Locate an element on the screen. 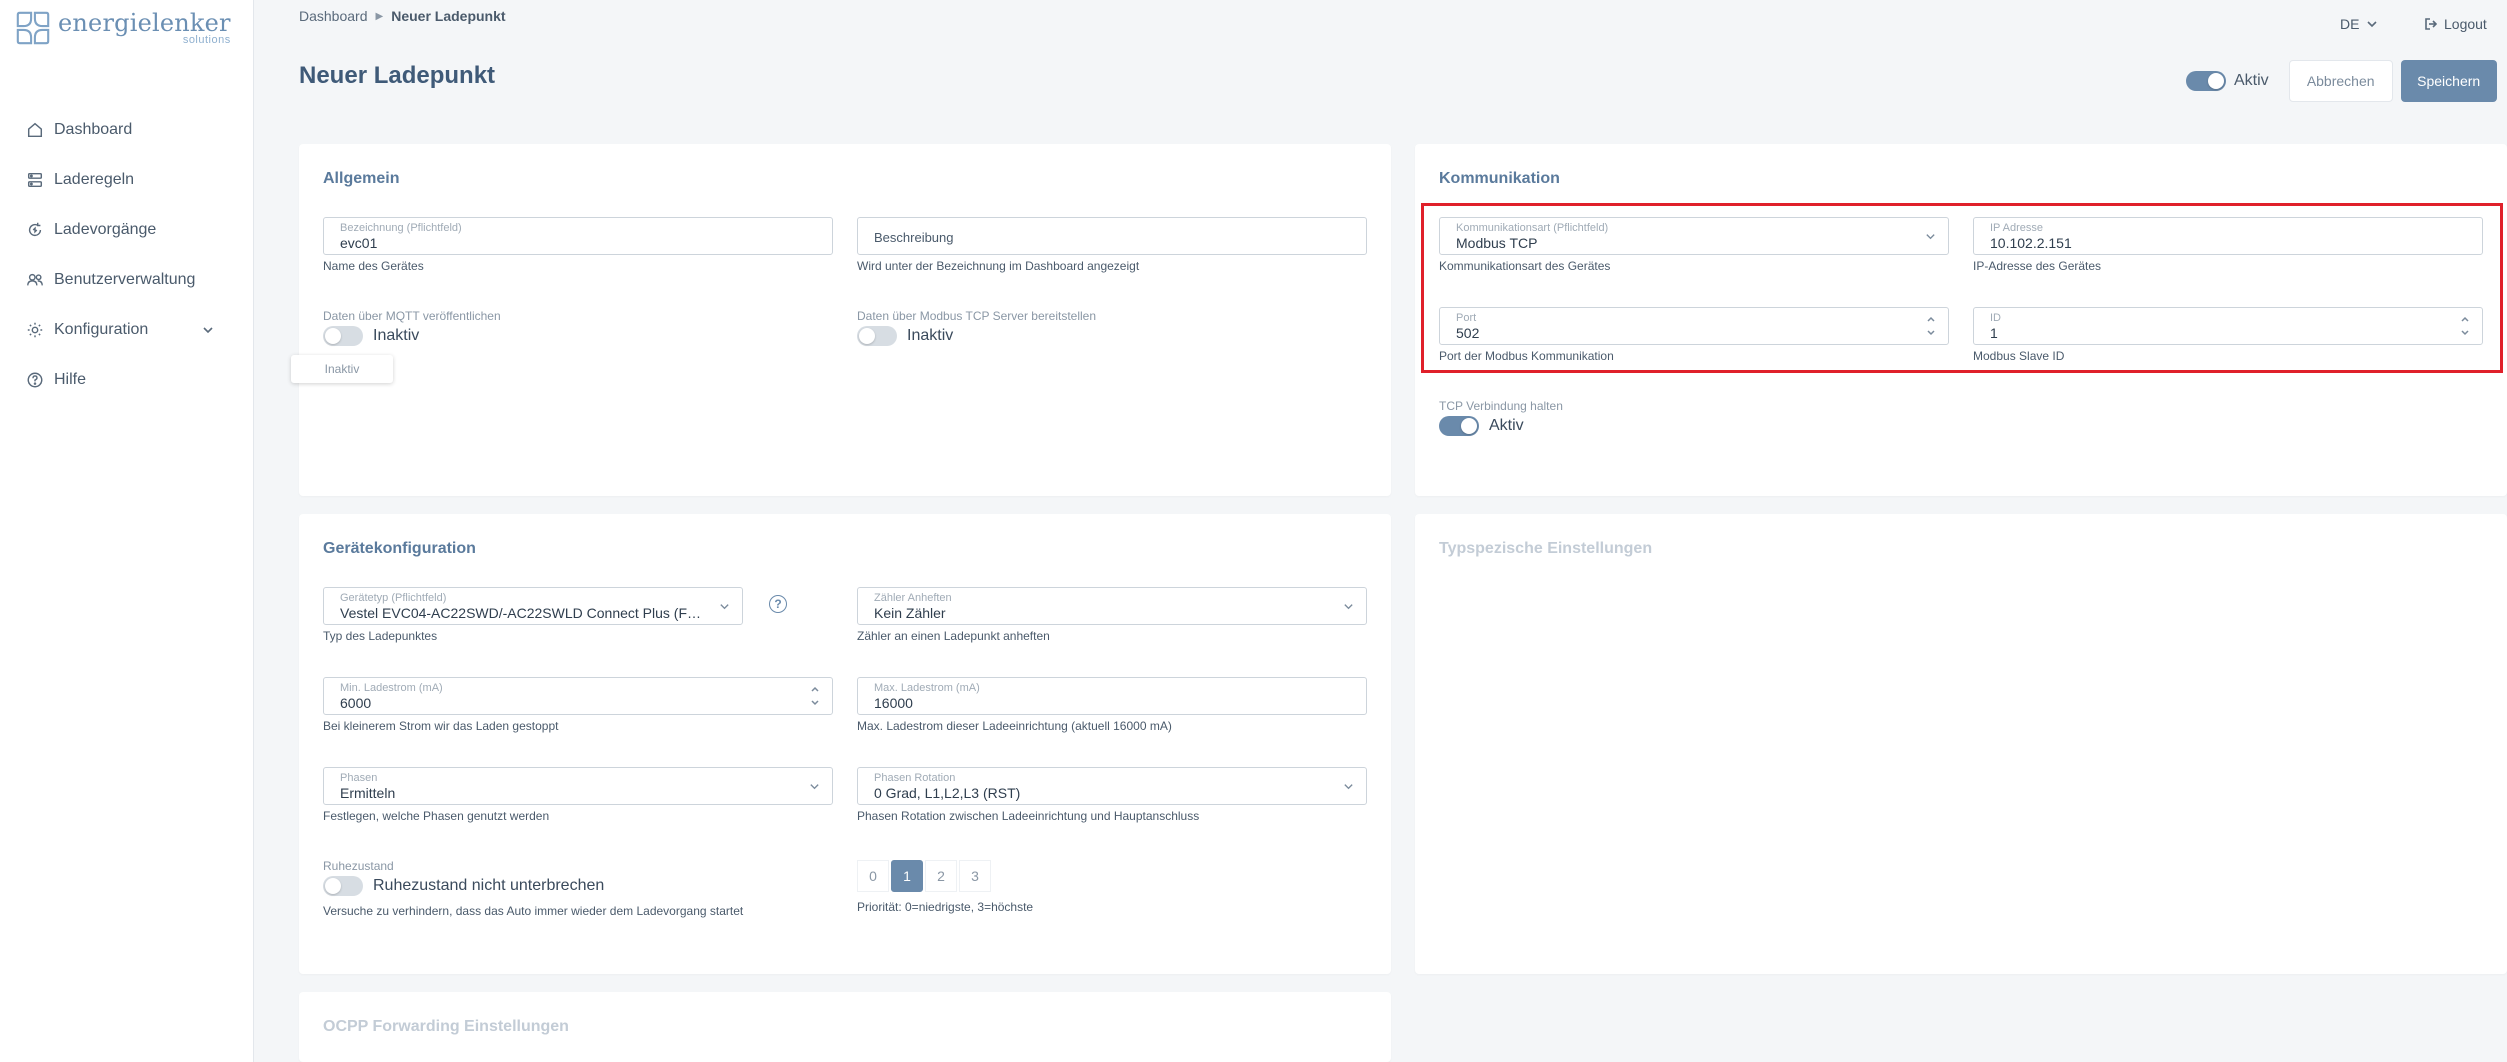  sidebar-item-label: Ladevorgänge is located at coordinates (105, 229).